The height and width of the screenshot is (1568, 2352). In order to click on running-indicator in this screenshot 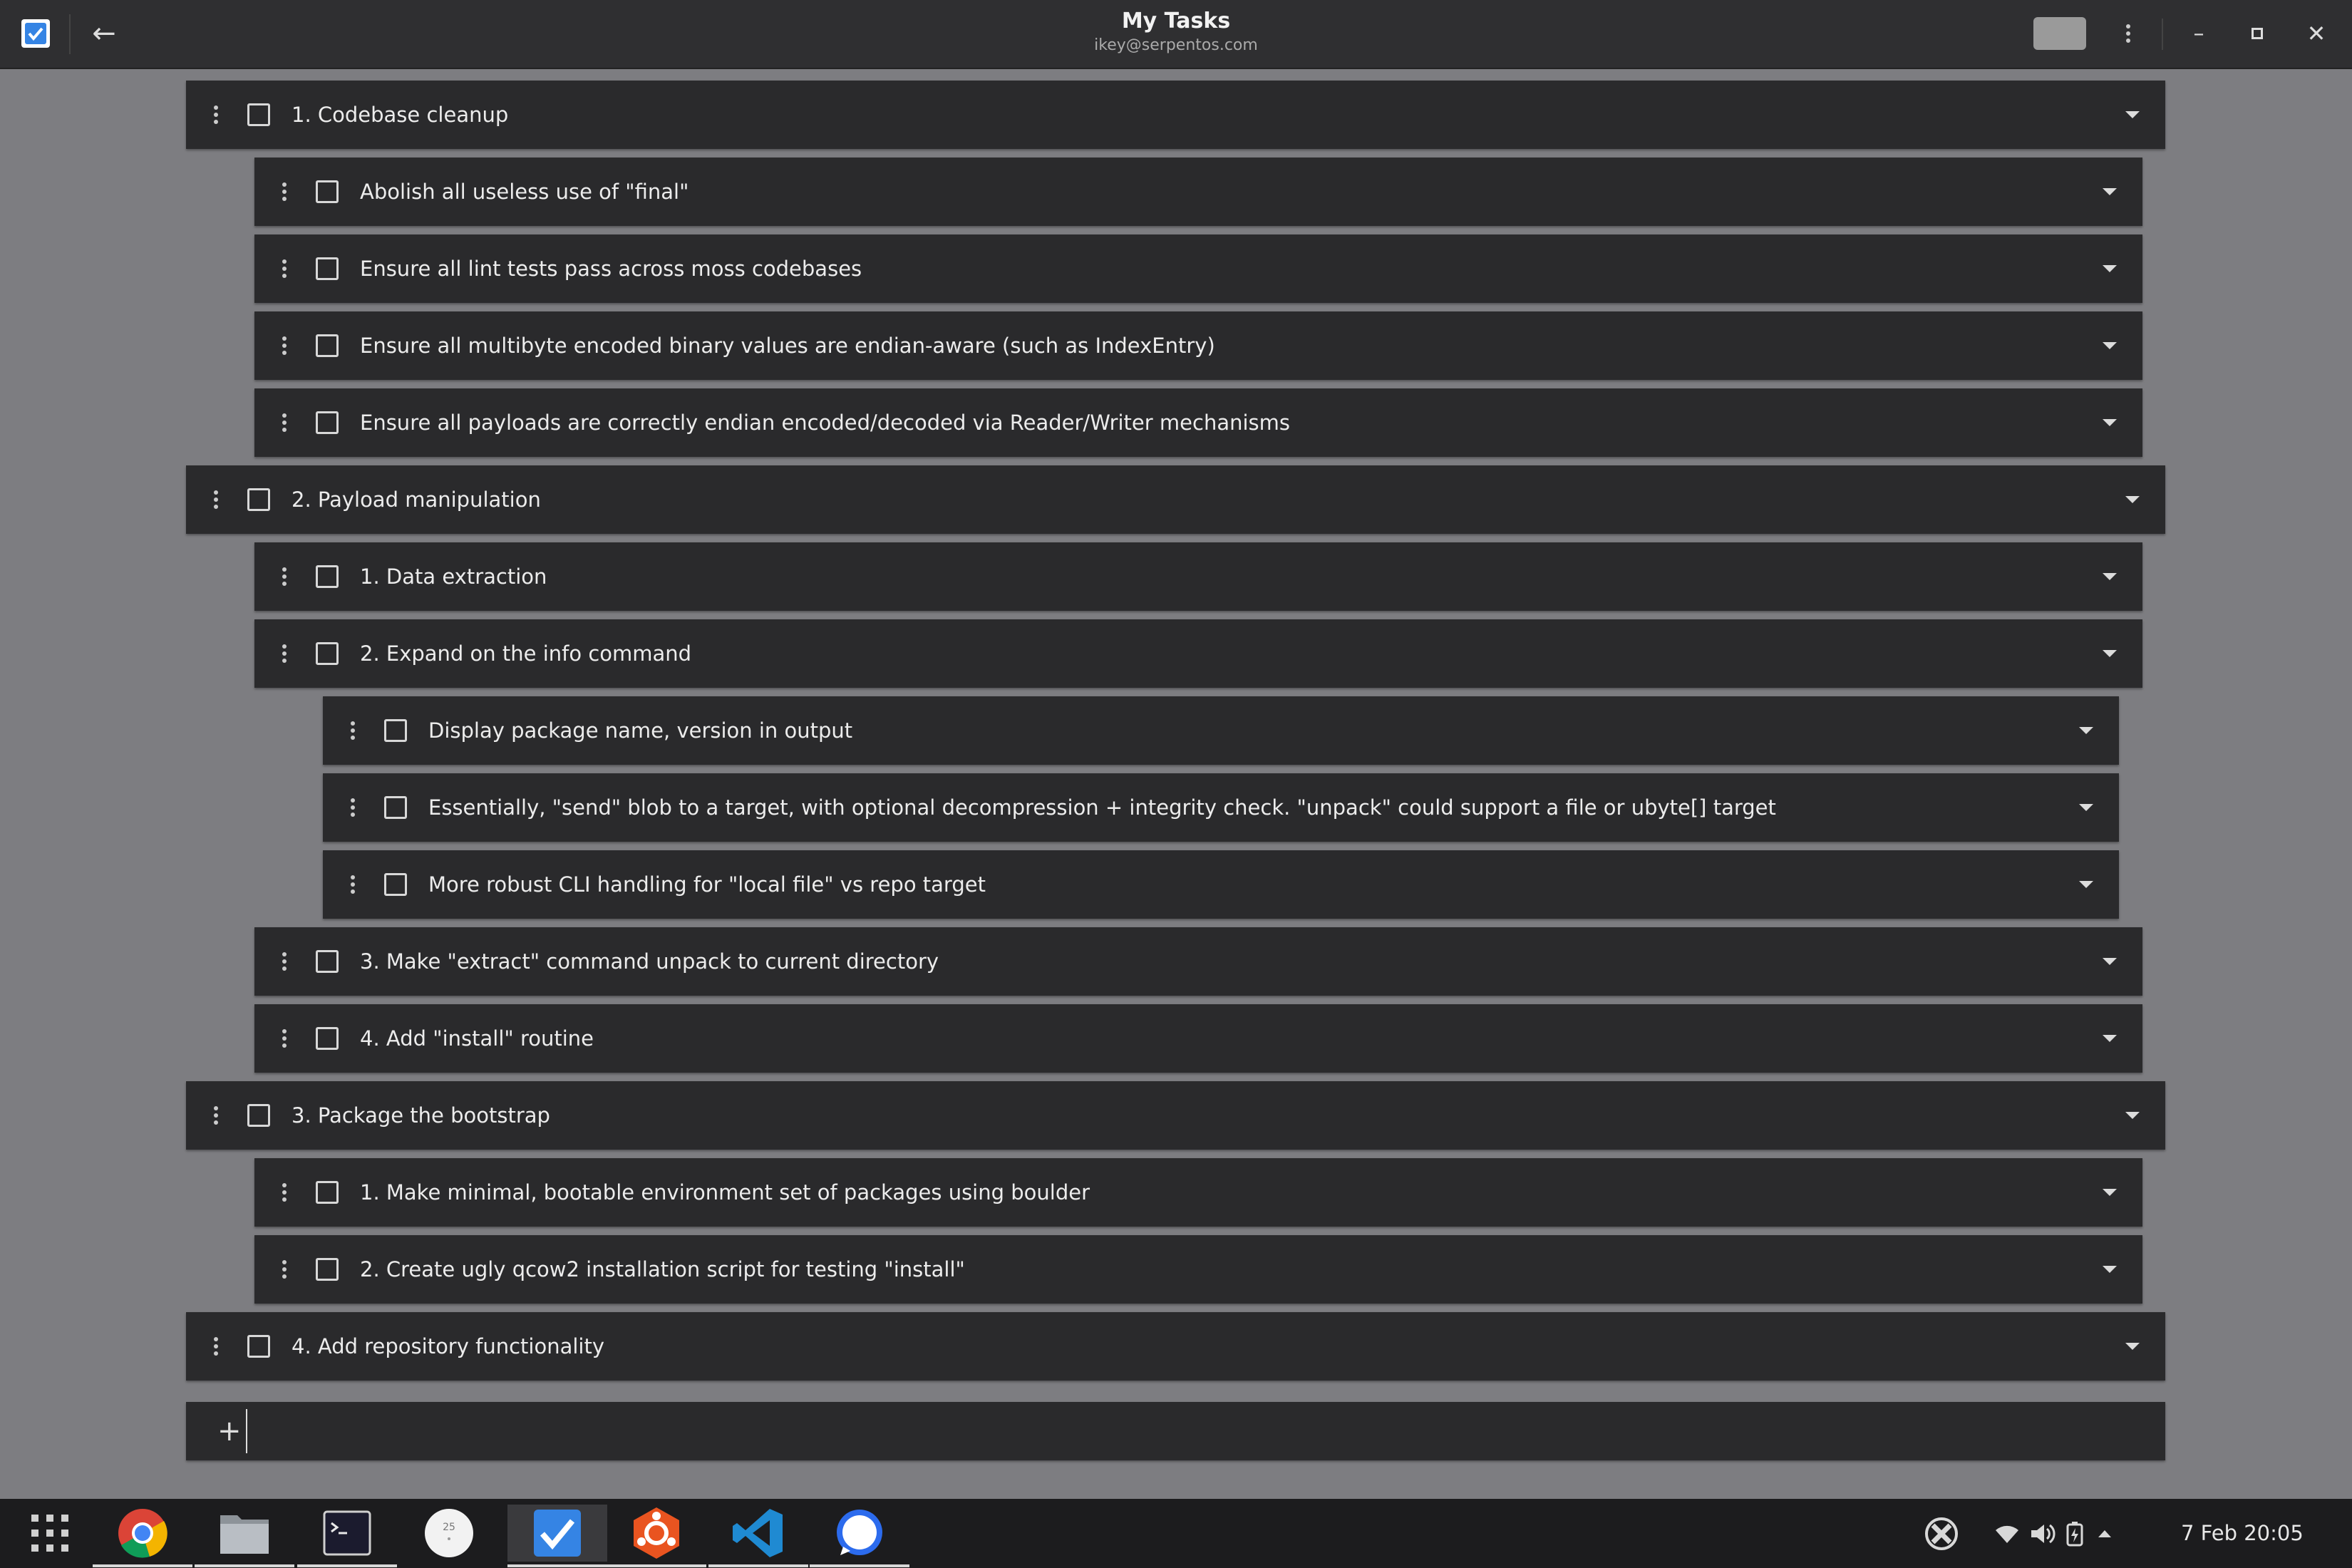, I will do `click(657, 1565)`.